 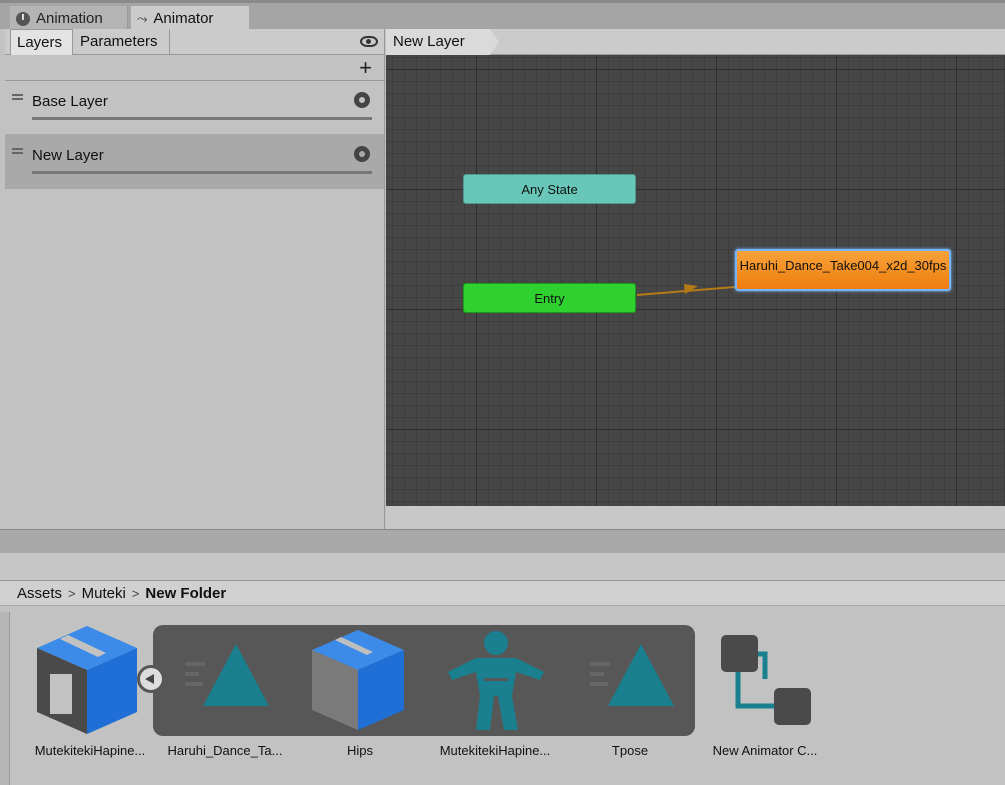 What do you see at coordinates (194, 68) in the screenshot?
I see `add-layer-row: +` at bounding box center [194, 68].